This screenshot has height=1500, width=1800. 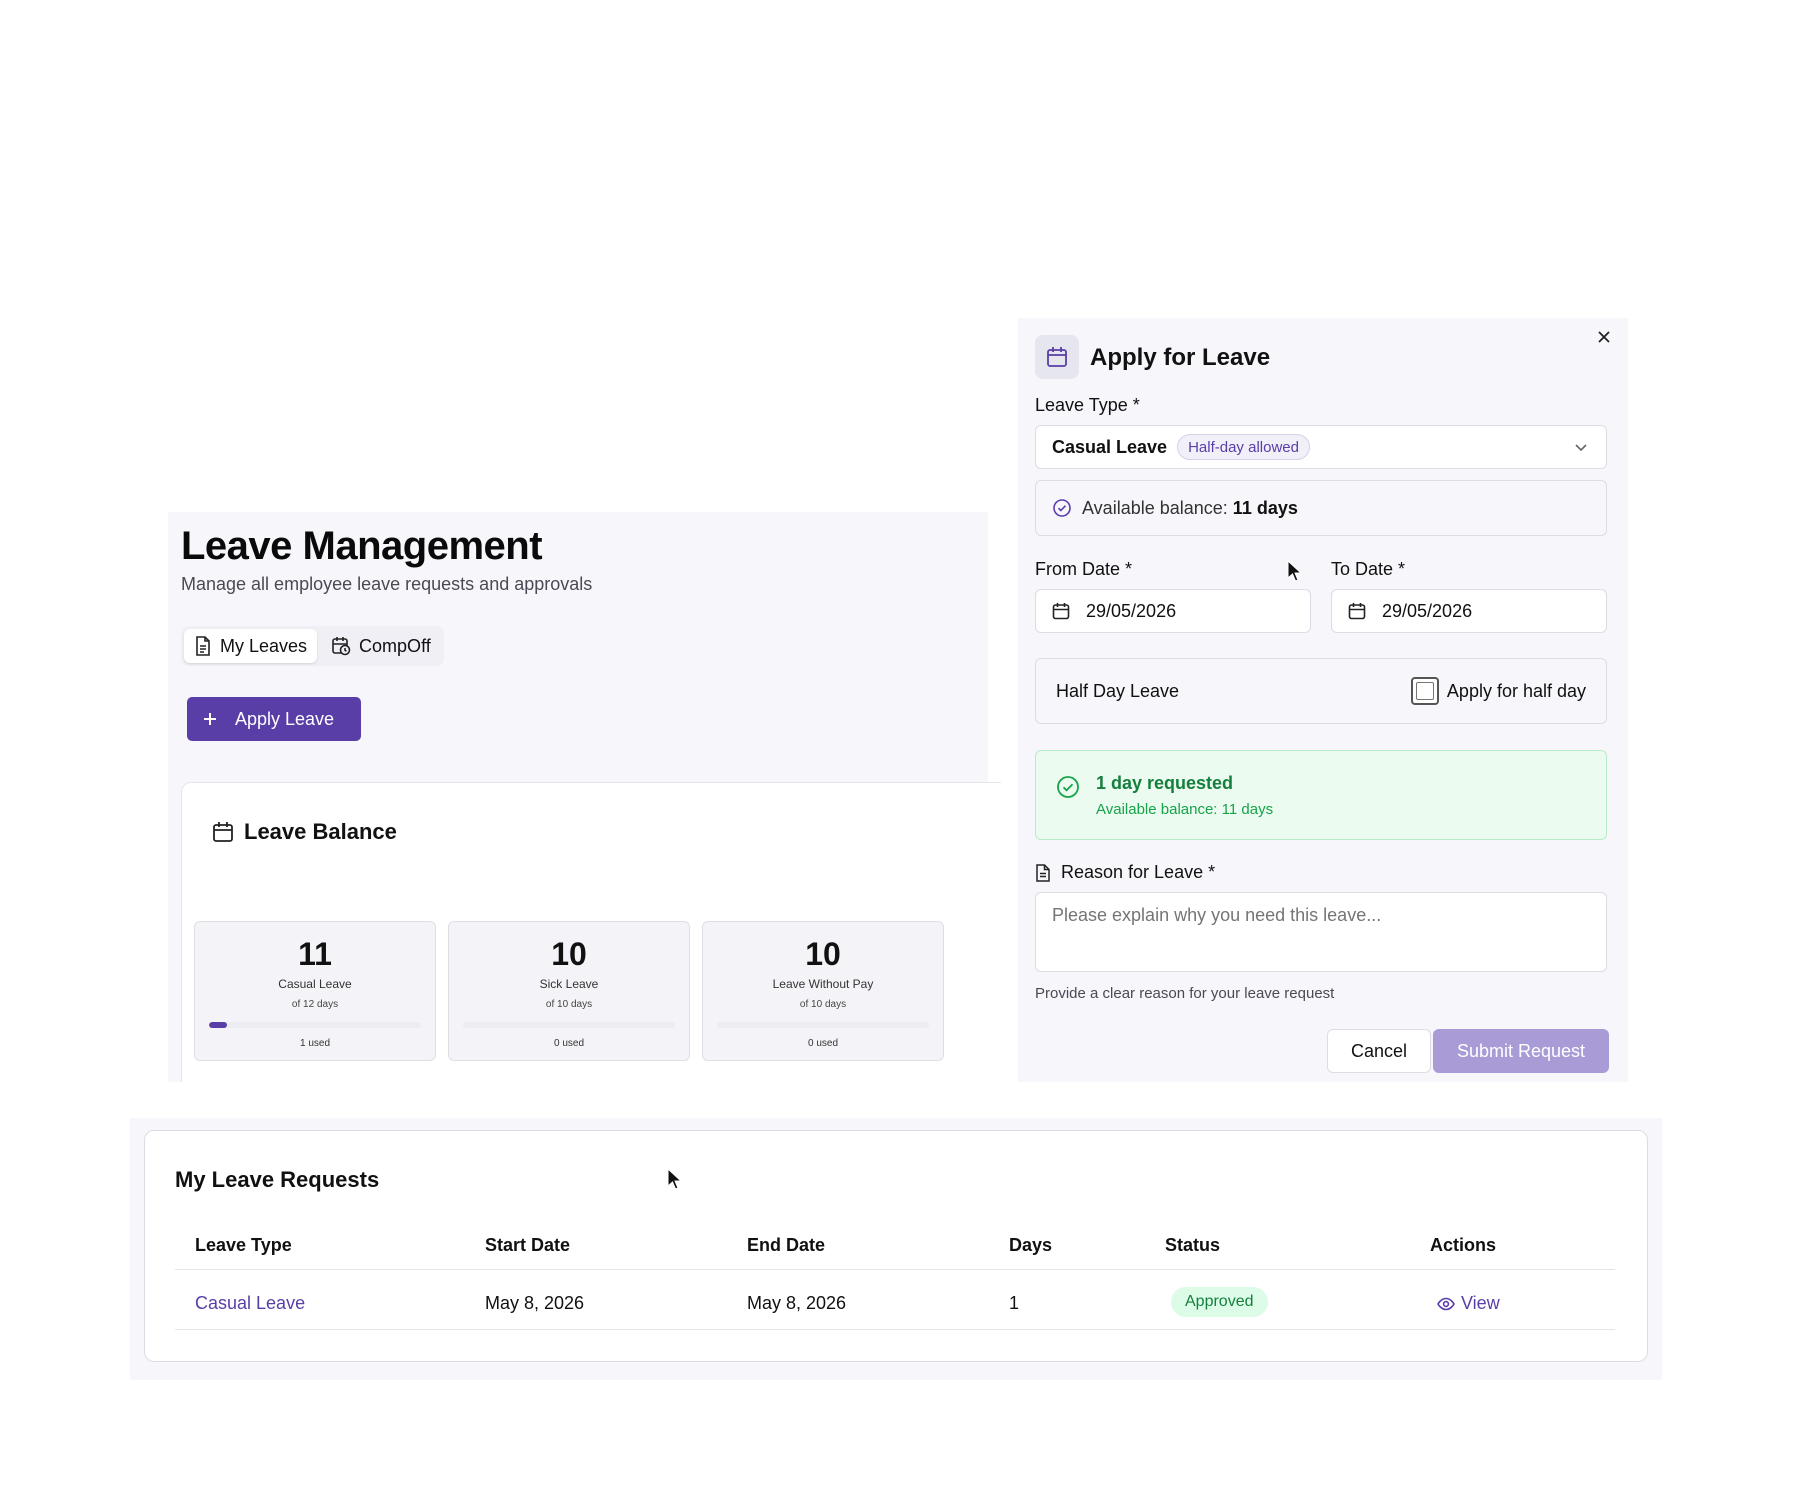 I want to click on view-button: View, so click(x=1468, y=1303).